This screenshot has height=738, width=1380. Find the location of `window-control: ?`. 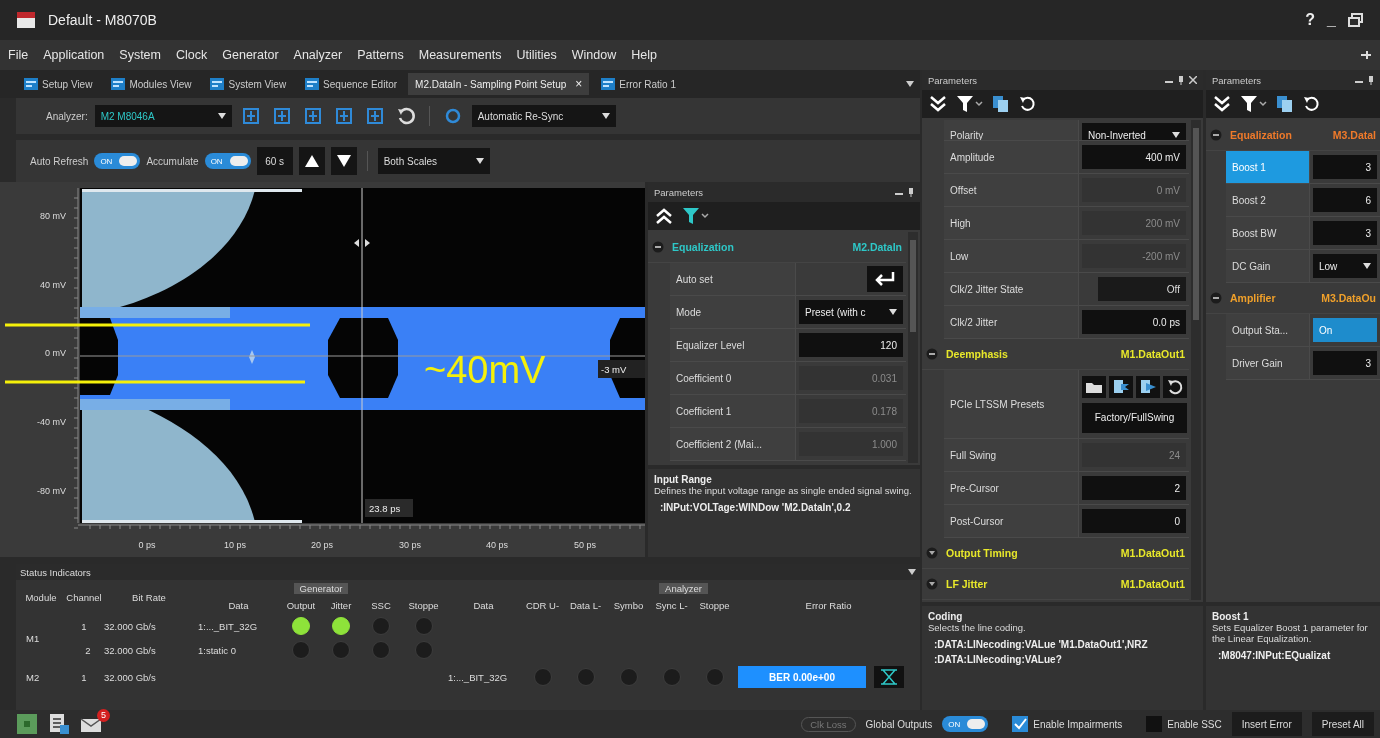

window-control: ? is located at coordinates (1310, 20).